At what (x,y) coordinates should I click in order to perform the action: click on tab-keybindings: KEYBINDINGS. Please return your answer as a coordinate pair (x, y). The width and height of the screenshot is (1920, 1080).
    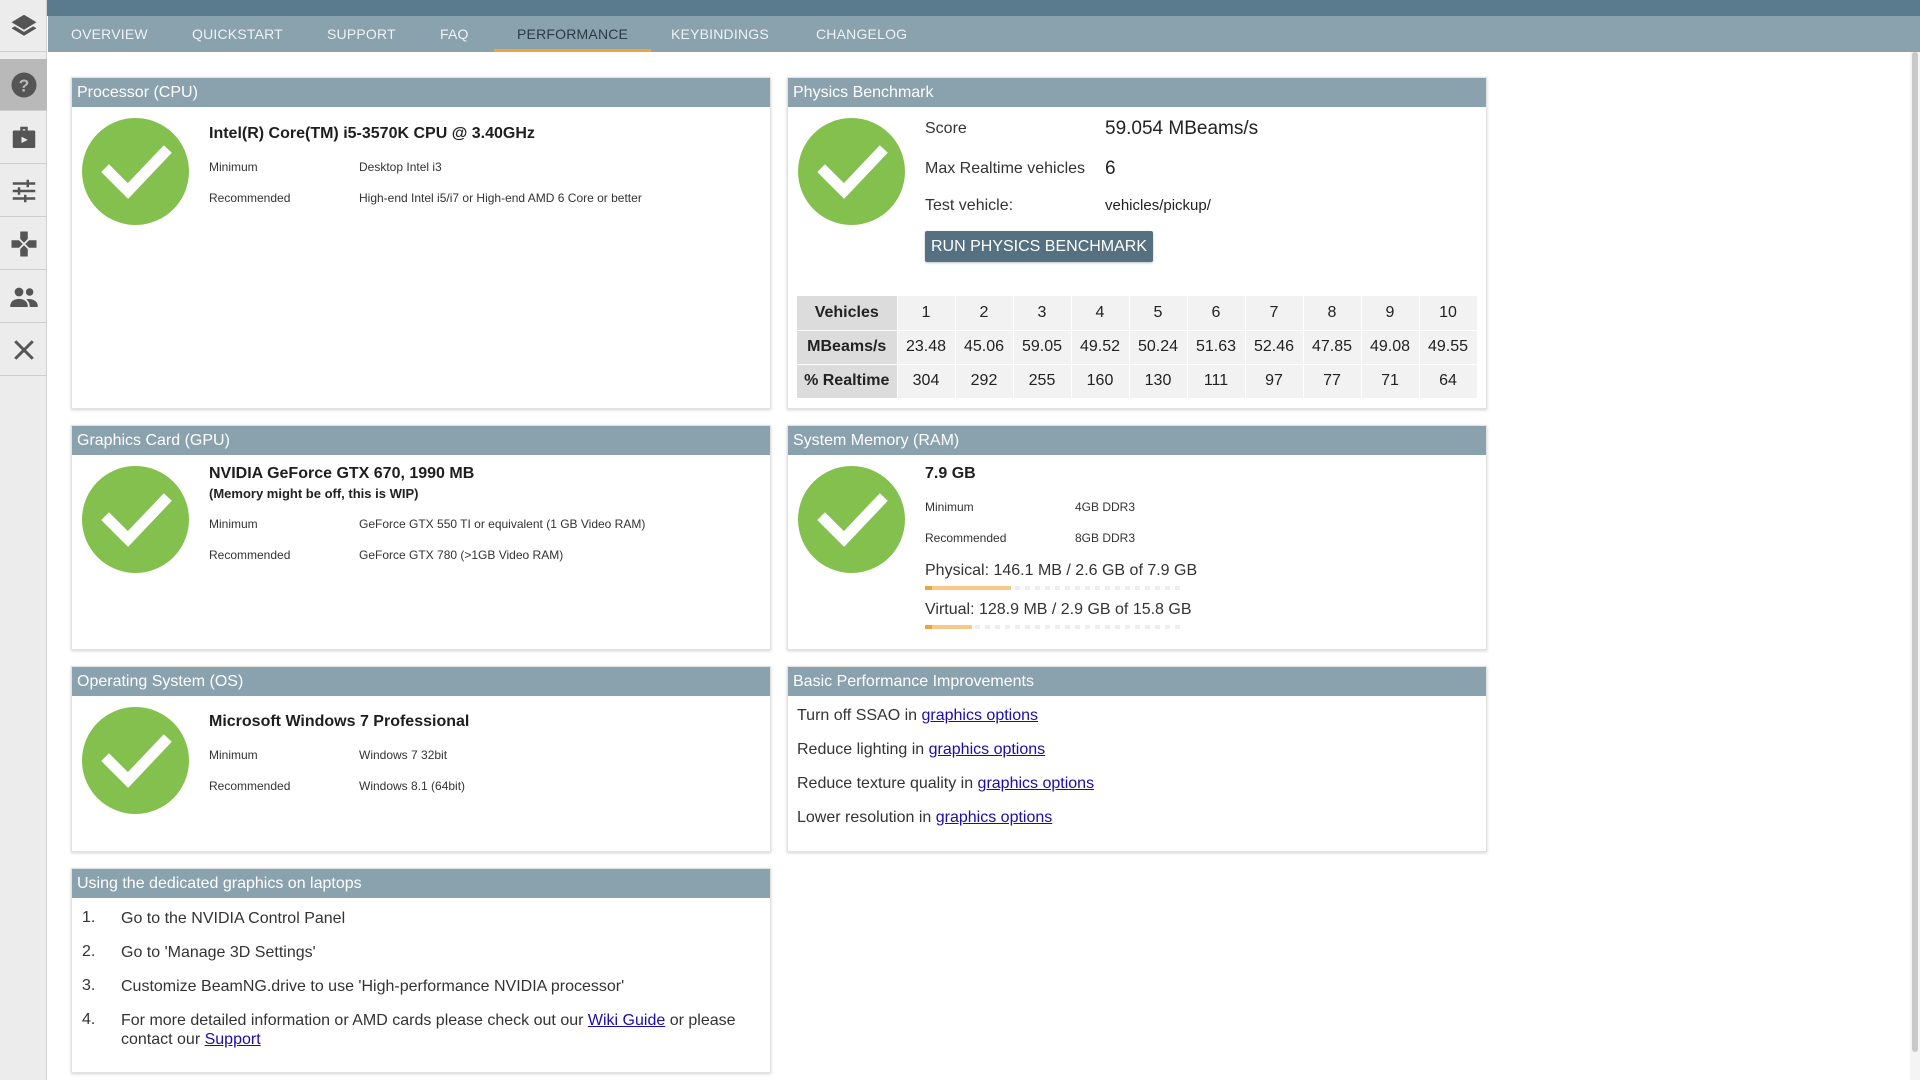
    Looking at the image, I should click on (720, 34).